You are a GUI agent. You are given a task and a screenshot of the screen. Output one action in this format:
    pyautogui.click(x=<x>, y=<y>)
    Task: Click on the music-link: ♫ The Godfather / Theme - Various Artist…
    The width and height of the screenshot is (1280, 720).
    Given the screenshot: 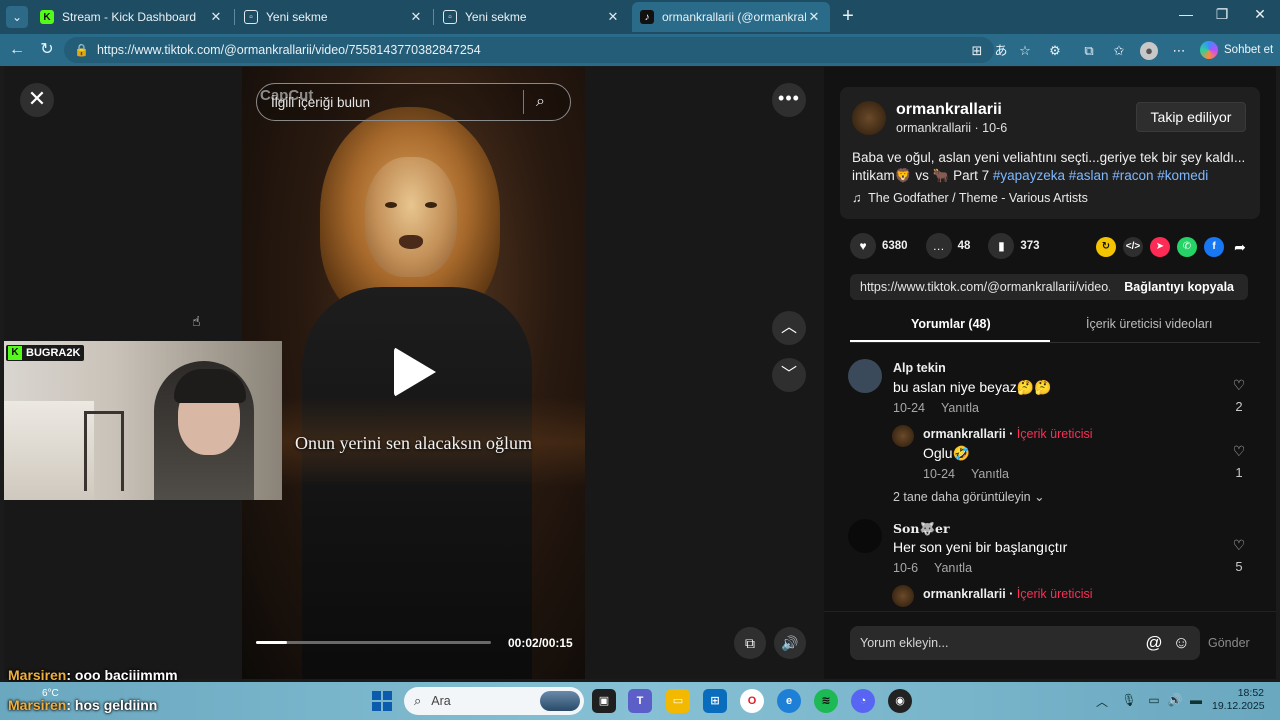 What is the action you would take?
    pyautogui.click(x=970, y=198)
    